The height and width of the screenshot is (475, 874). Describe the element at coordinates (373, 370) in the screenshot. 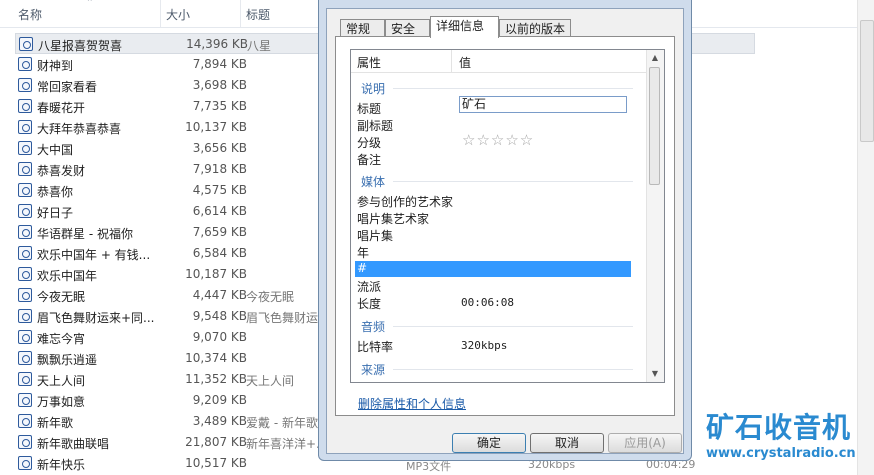

I see `group-origin: 来源` at that location.